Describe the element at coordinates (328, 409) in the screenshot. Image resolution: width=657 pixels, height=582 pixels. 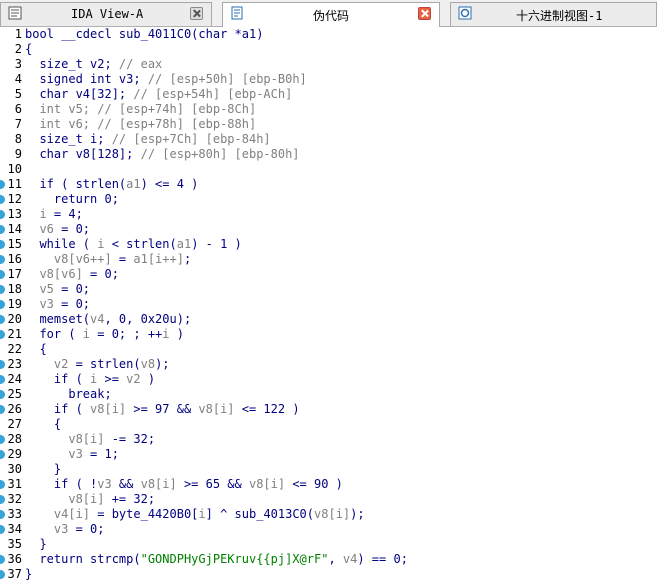
I see `code-line: 26 if ( v8[i] >= 97 && v8[i] <= 122 )` at that location.